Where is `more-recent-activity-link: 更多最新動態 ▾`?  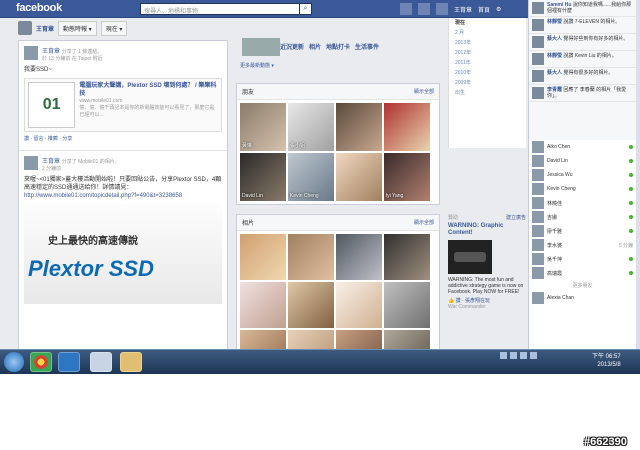 more-recent-activity-link: 更多最新動態 ▾ is located at coordinates (257, 65).